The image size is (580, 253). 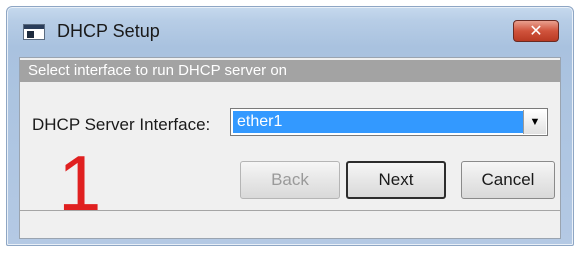 What do you see at coordinates (290, 224) in the screenshot?
I see `status-bar` at bounding box center [290, 224].